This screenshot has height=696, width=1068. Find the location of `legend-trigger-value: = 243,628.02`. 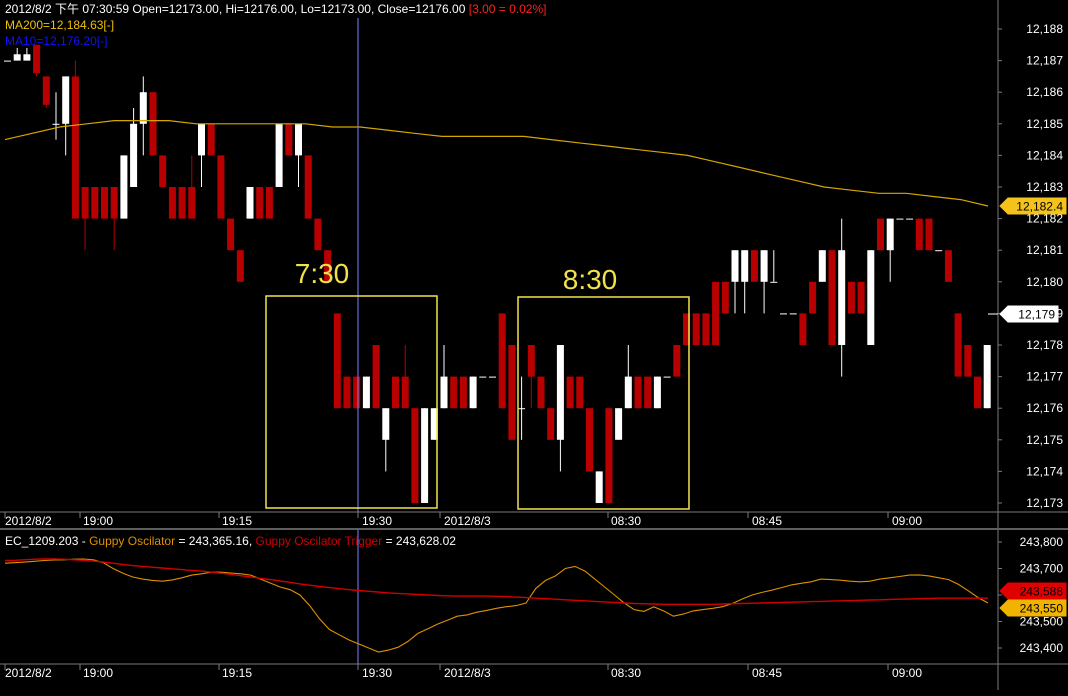

legend-trigger-value: = 243,628.02 is located at coordinates (421, 541).